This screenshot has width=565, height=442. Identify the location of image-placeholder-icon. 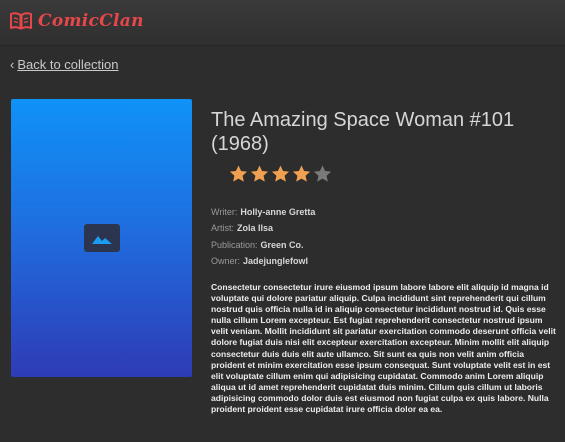
(101, 238).